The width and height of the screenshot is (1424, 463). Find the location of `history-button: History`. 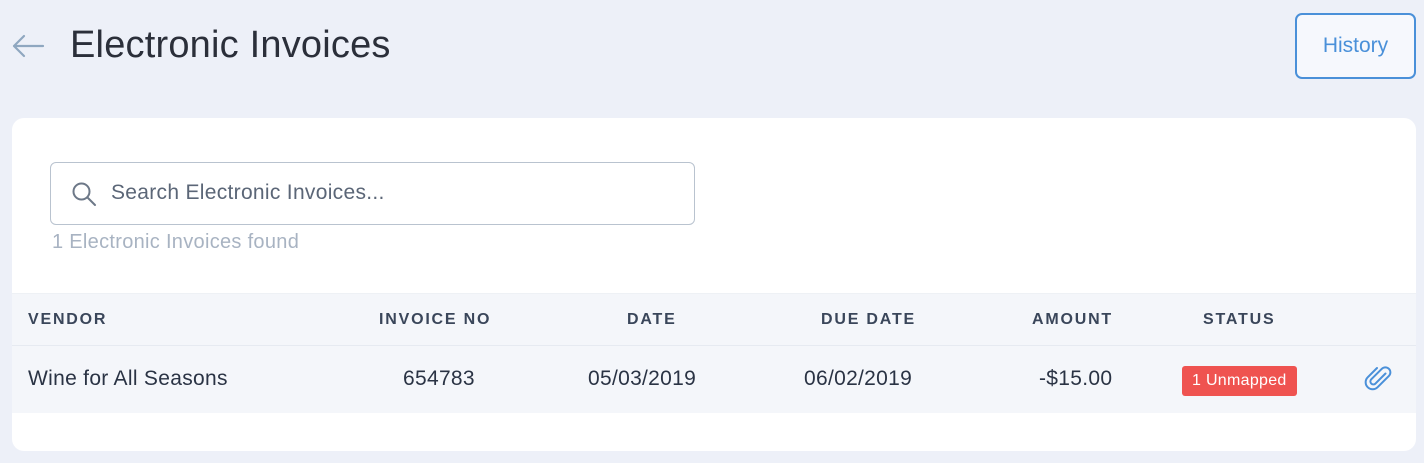

history-button: History is located at coordinates (1355, 46).